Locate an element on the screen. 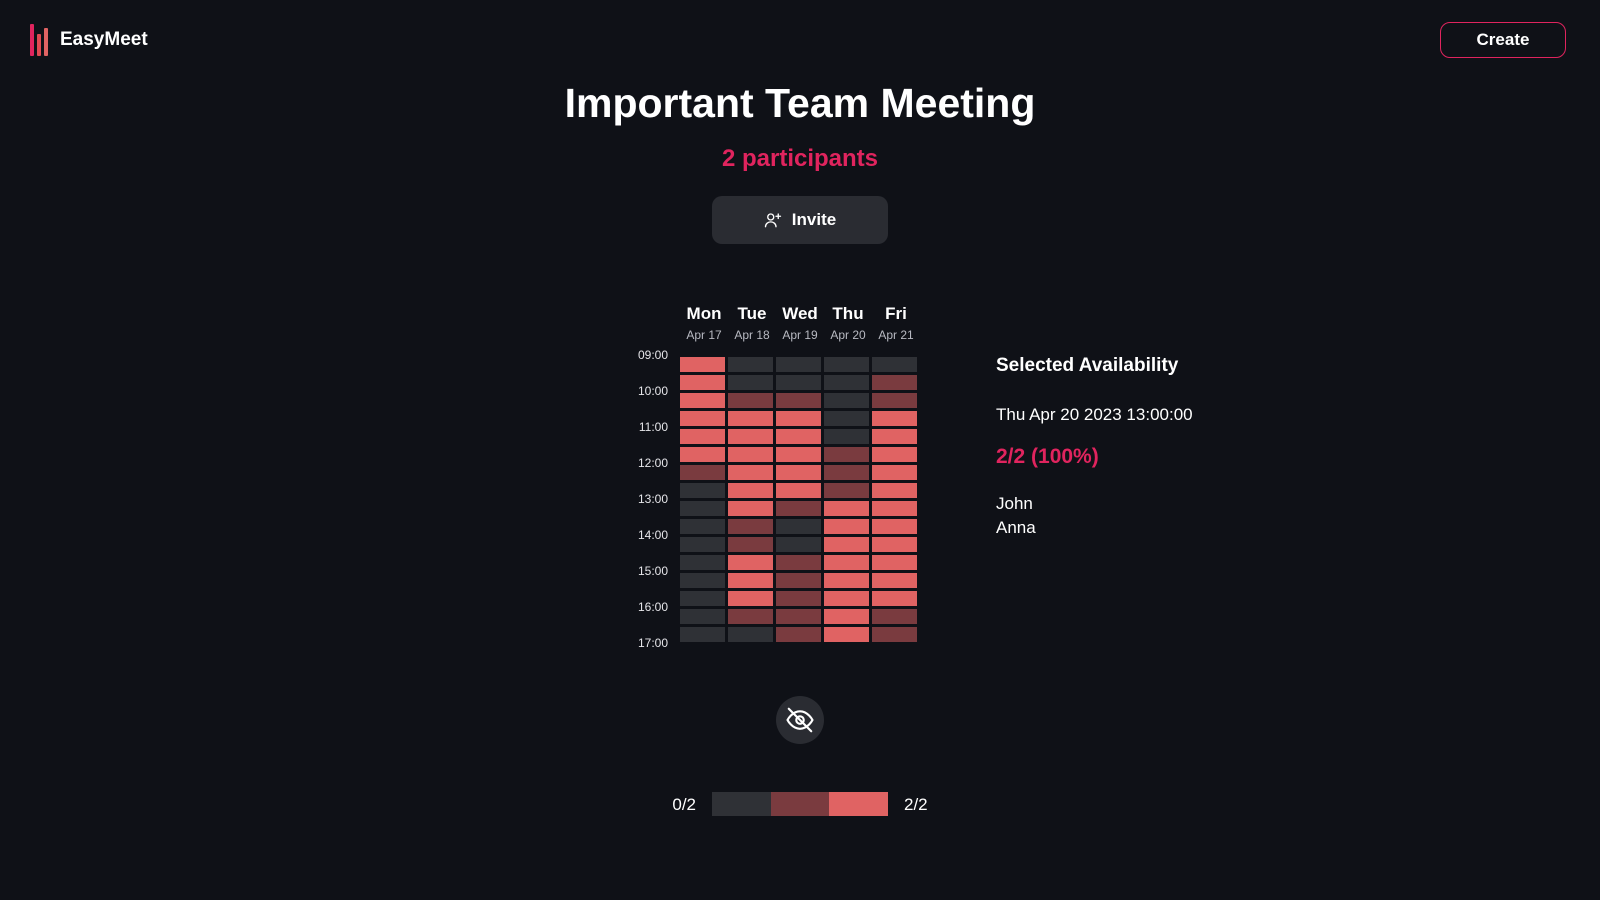 The image size is (1600, 900). brand-name: EasyMeet is located at coordinates (104, 39).